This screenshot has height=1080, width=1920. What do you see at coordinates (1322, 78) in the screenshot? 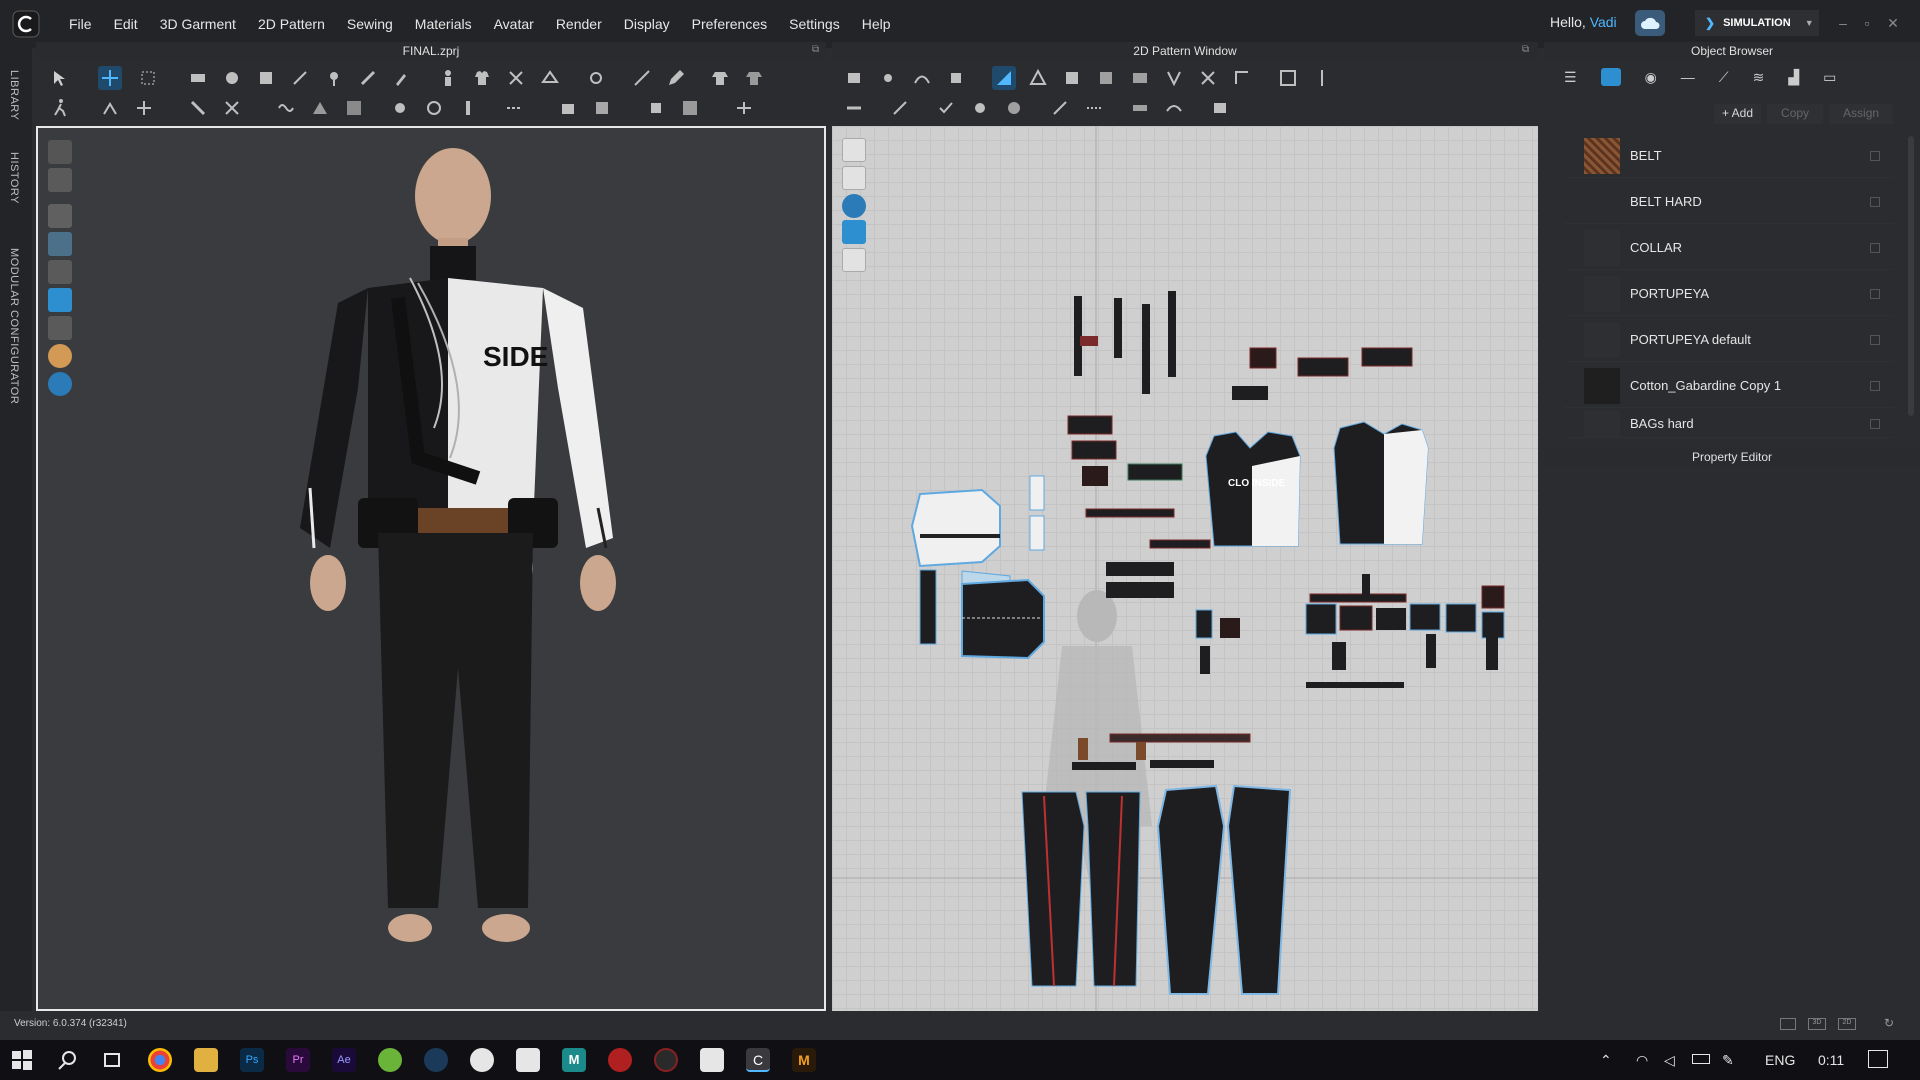
I see `mirror-icon` at bounding box center [1322, 78].